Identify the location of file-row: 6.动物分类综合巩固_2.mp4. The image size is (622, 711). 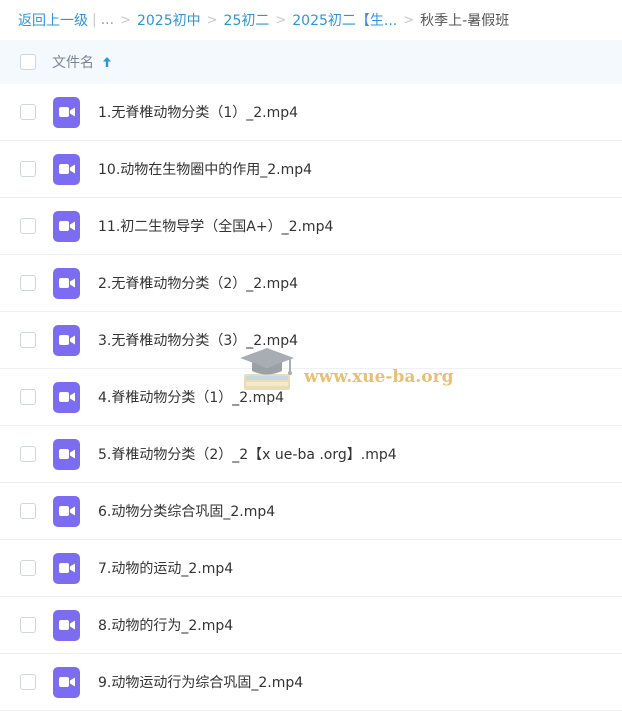
(311, 511).